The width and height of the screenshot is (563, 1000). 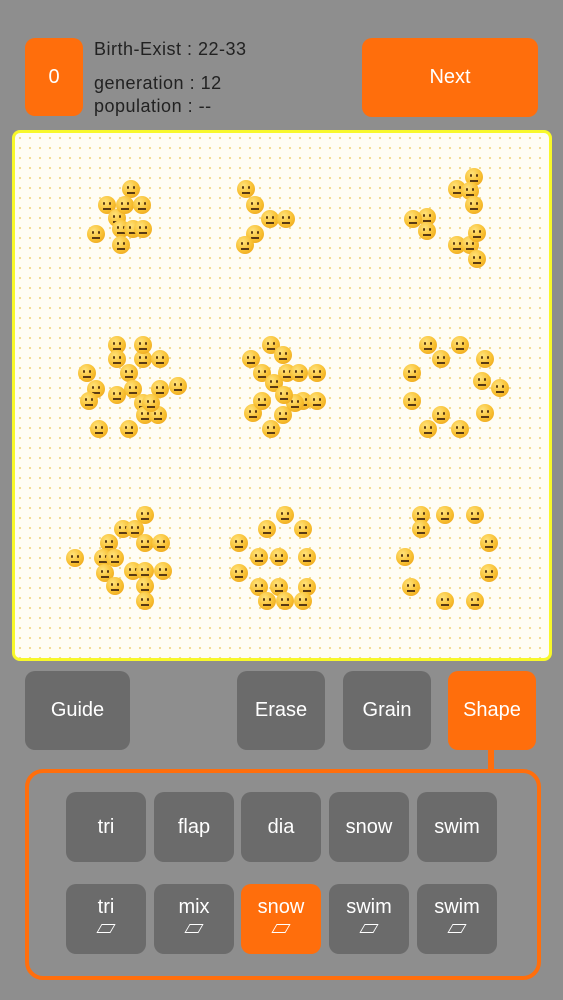 I want to click on next-button: Next, so click(x=450, y=77).